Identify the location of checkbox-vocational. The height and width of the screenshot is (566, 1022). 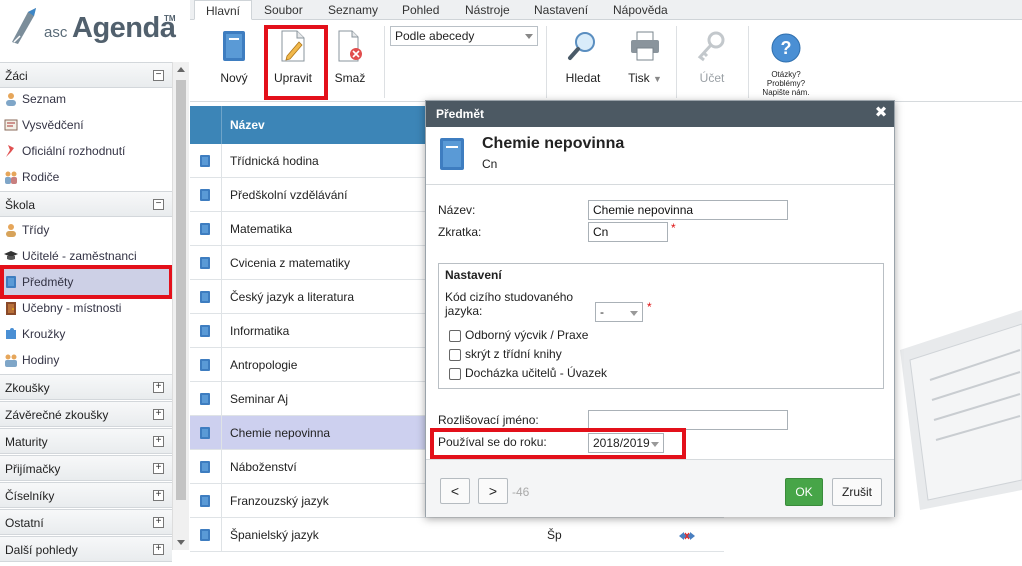
(455, 336).